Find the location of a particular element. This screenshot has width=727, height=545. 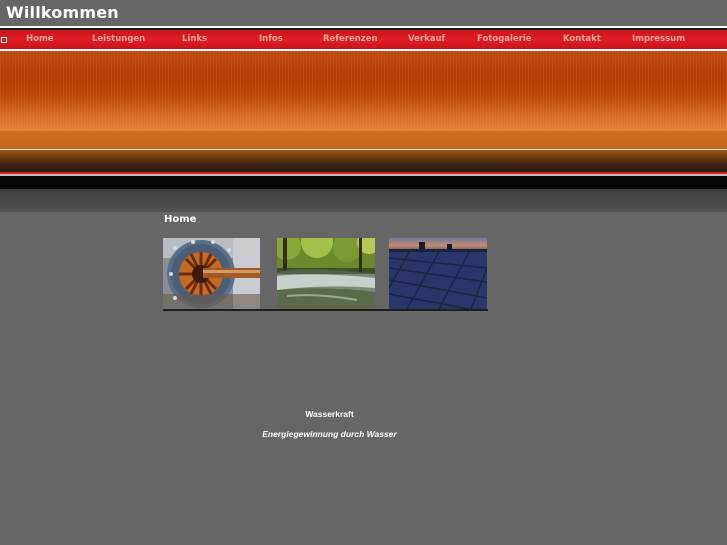

nav-square-icon is located at coordinates (4, 40).